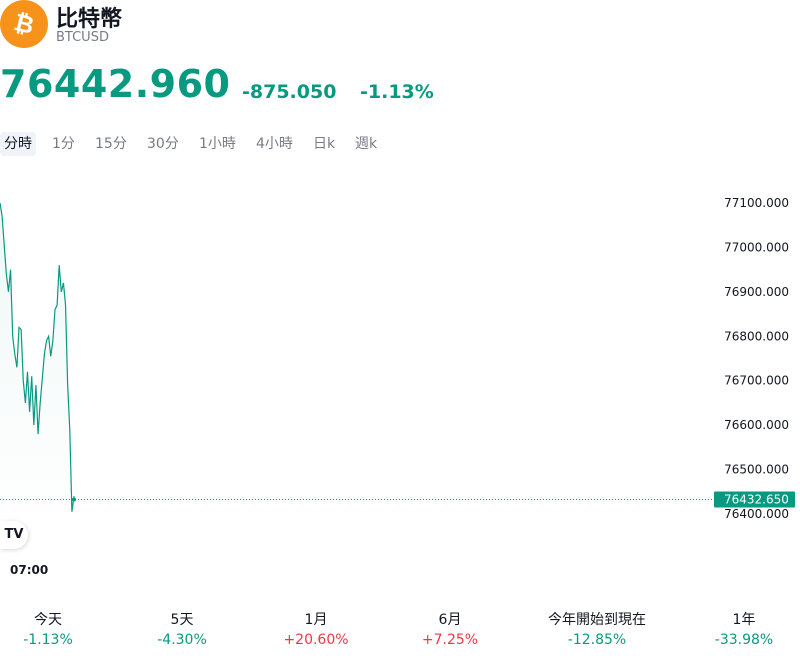  Describe the element at coordinates (89, 19) in the screenshot. I see `symbol-name: 比特幣` at that location.